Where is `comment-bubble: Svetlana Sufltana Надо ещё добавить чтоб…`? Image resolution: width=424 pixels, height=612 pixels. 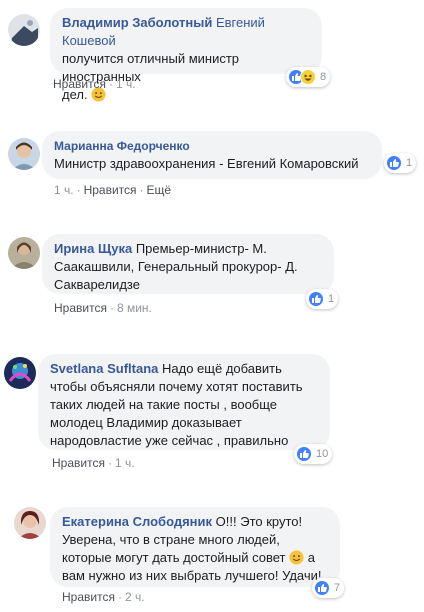
comment-bubble: Svetlana Sufltana Надо ещё добавить чтоб… is located at coordinates (184, 402).